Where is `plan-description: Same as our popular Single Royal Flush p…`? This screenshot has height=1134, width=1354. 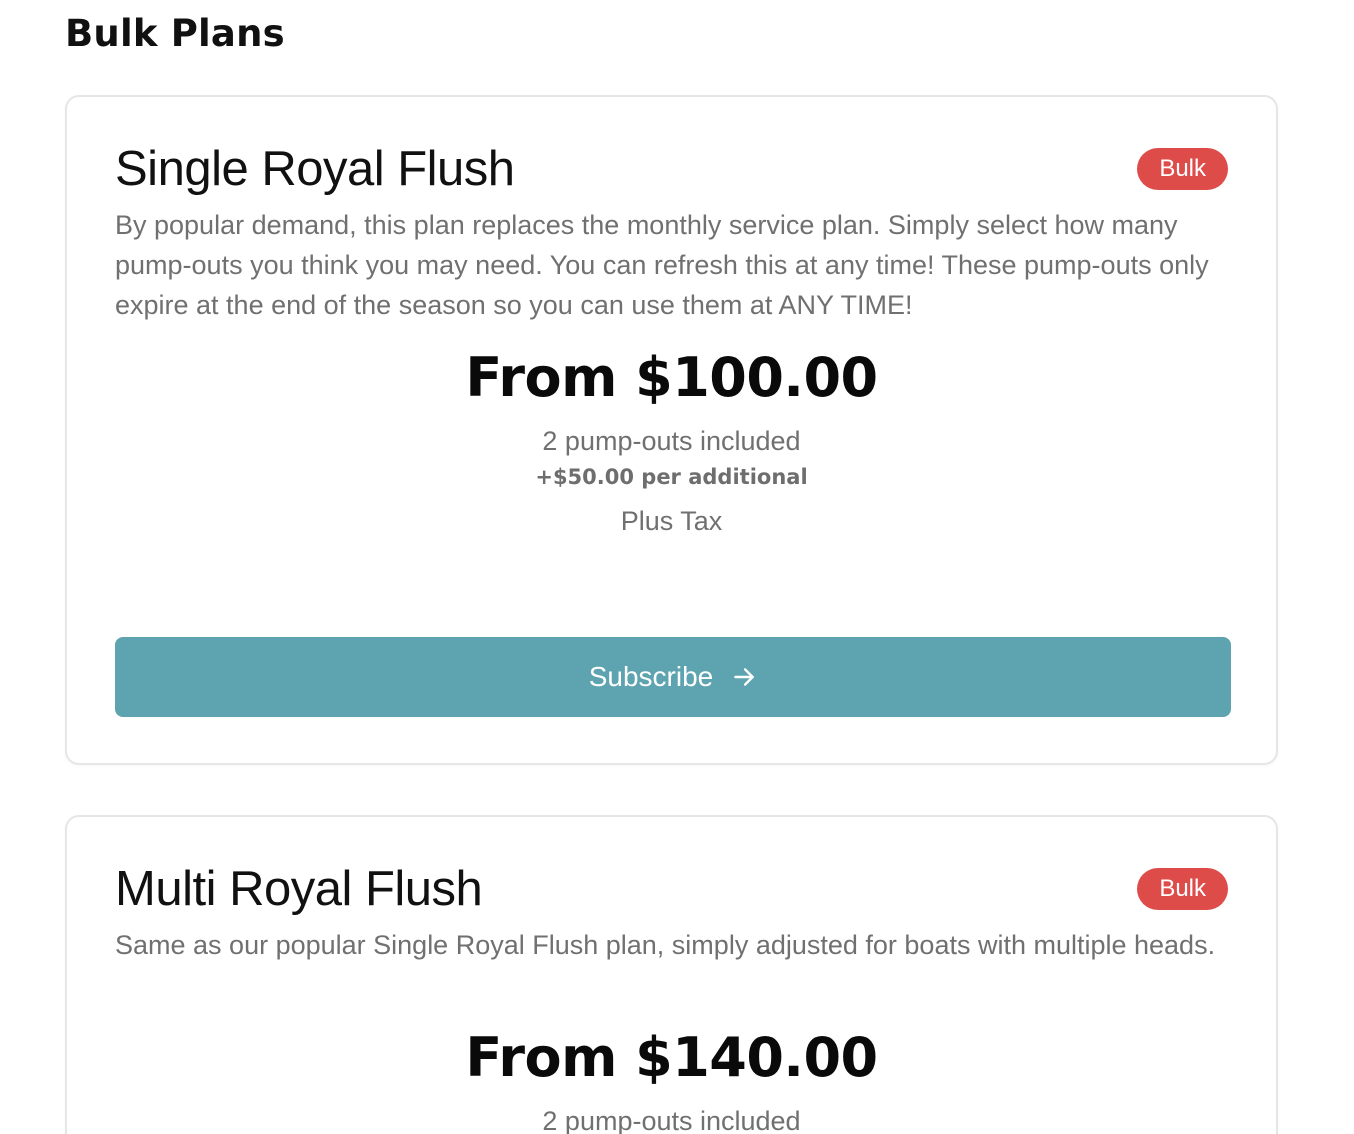 plan-description: Same as our popular Single Royal Flush p… is located at coordinates (665, 945).